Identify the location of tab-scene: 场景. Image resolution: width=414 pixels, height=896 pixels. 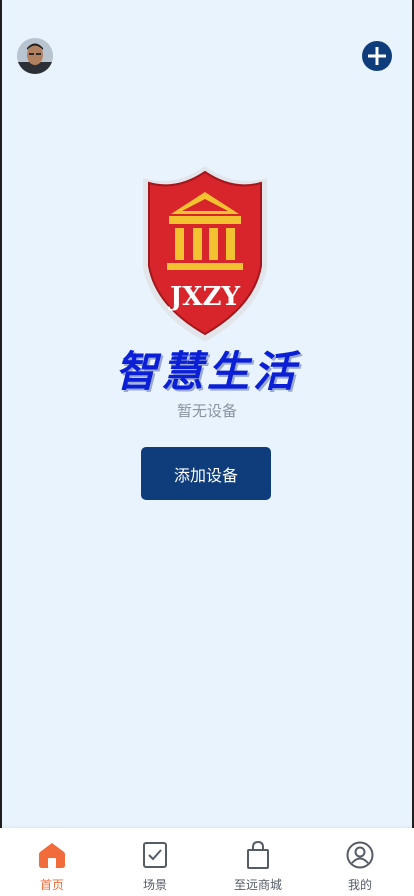
(155, 862).